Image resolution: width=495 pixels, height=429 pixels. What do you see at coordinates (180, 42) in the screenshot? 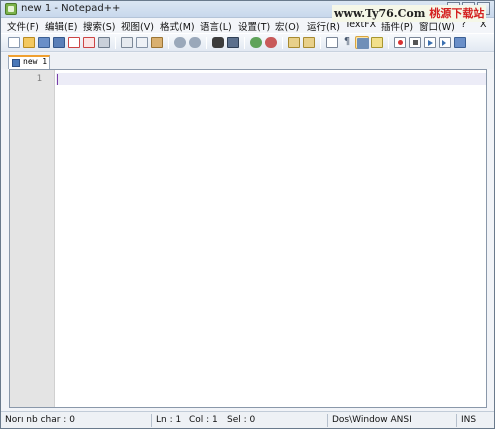
I see `undo-icon` at bounding box center [180, 42].